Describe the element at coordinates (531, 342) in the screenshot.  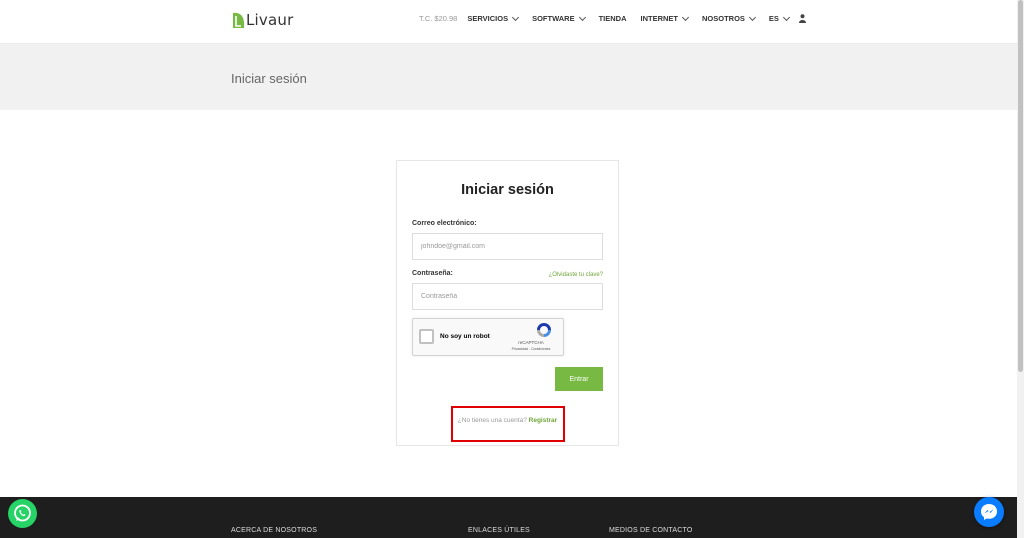
I see `recaptcha-brand: reCAPTCHA` at that location.